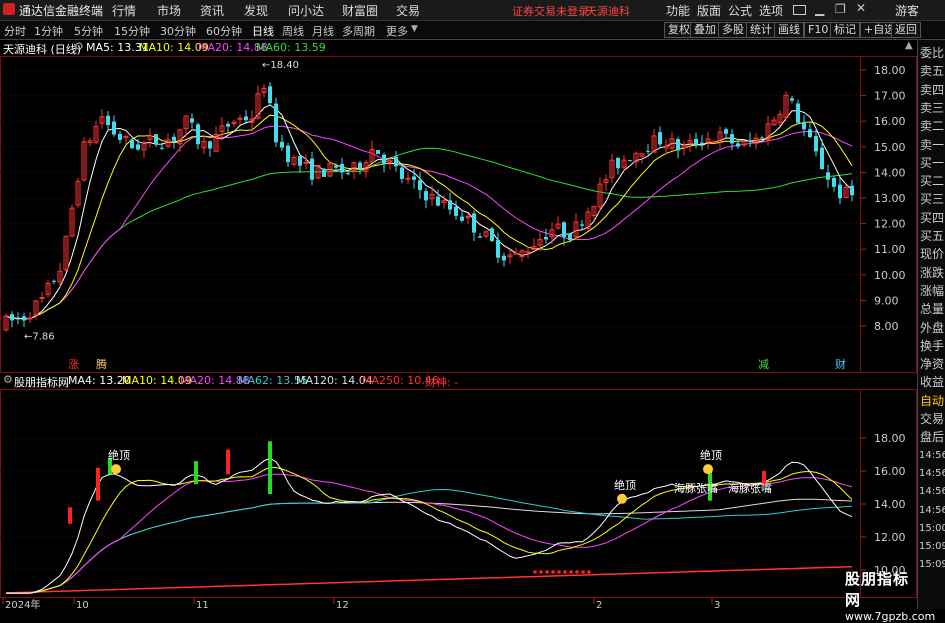 The width and height of the screenshot is (945, 623). Describe the element at coordinates (861, 8) in the screenshot. I see `close-icon: ✕` at that location.